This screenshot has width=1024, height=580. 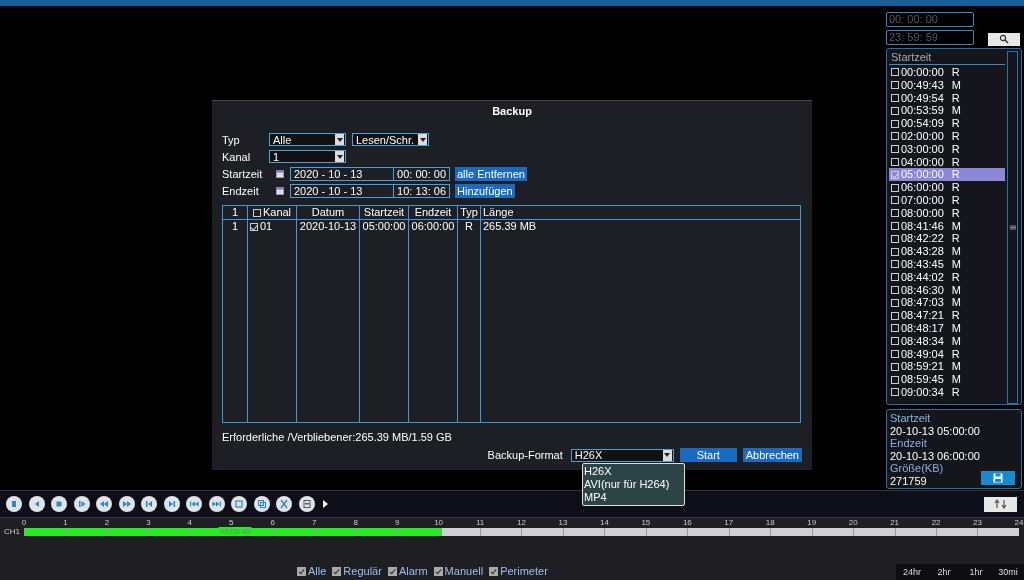 What do you see at coordinates (935, 430) in the screenshot?
I see `info-value: 20-10-13 05:00:00` at bounding box center [935, 430].